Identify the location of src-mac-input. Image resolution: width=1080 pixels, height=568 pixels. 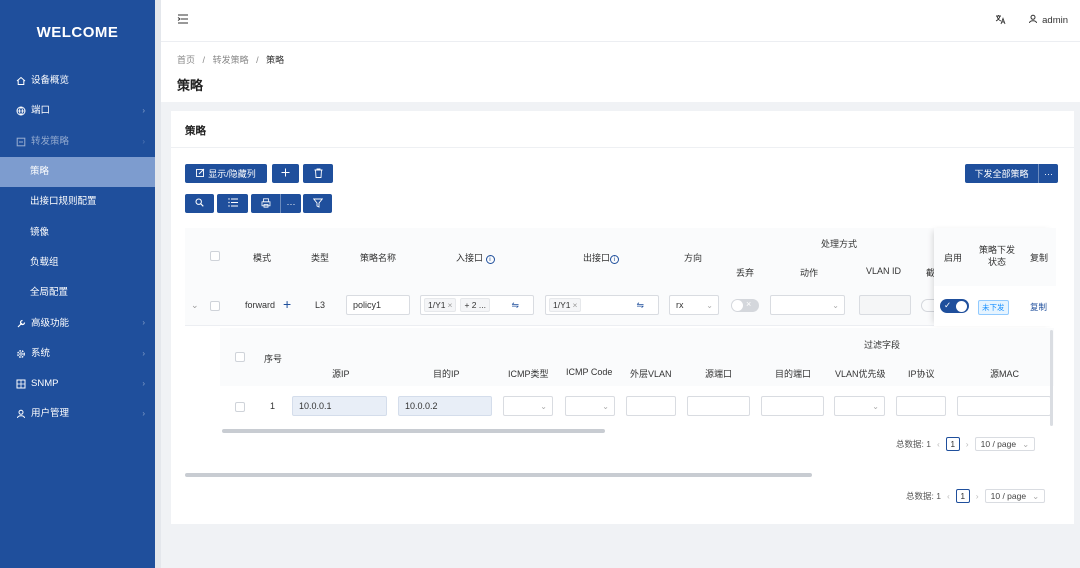
(1004, 406).